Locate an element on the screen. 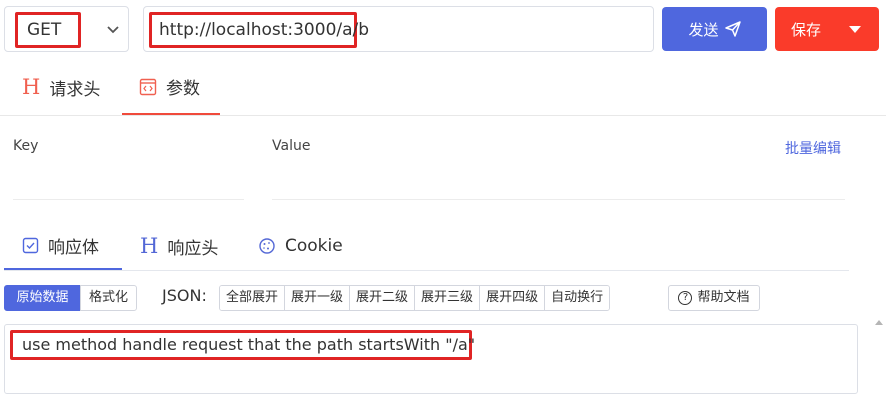 The height and width of the screenshot is (394, 886). help-label: 帮助文档 is located at coordinates (723, 297).